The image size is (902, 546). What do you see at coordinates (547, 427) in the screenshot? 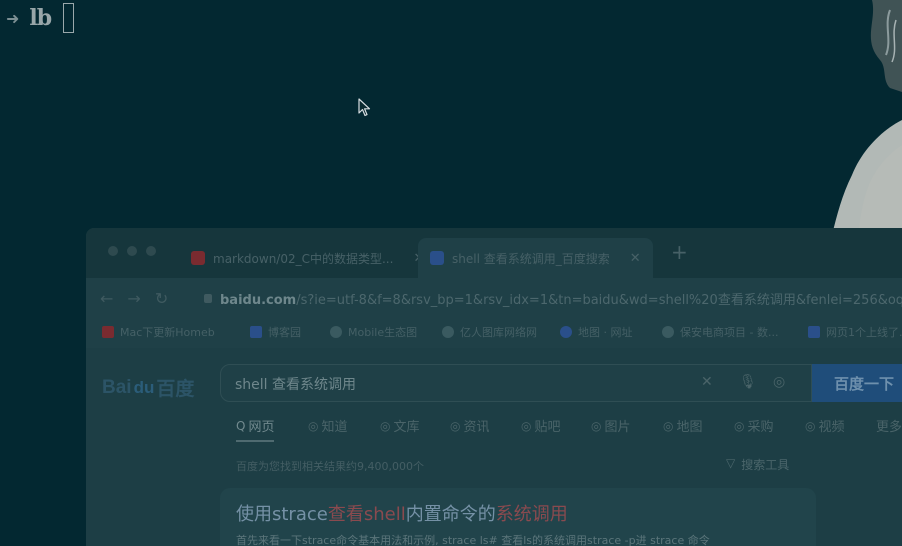
I see `vtab-label: 贴吧` at bounding box center [547, 427].